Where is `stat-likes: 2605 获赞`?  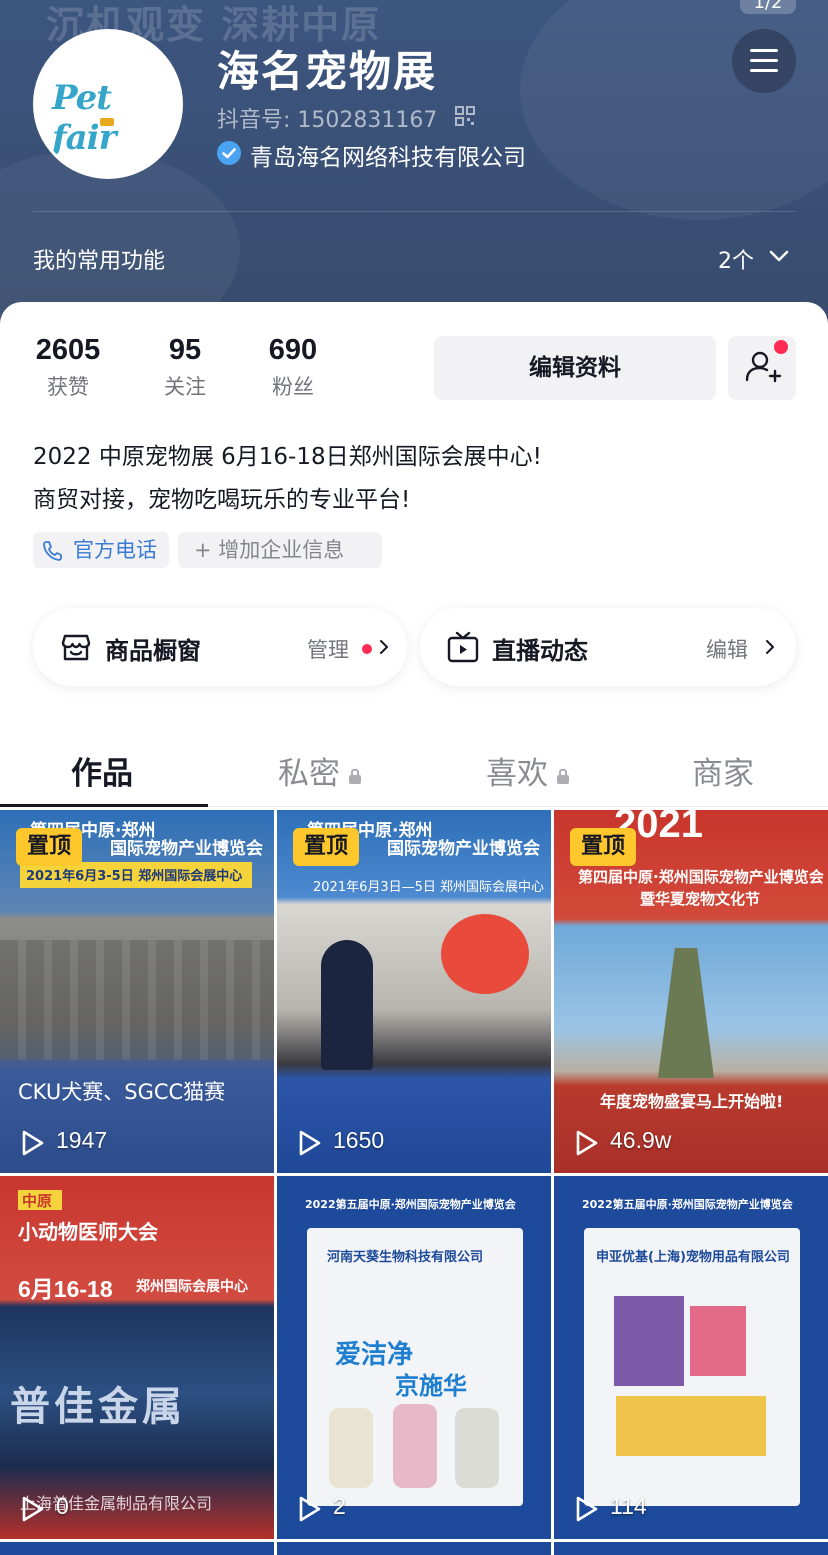
stat-likes: 2605 获赞 is located at coordinates (68, 367).